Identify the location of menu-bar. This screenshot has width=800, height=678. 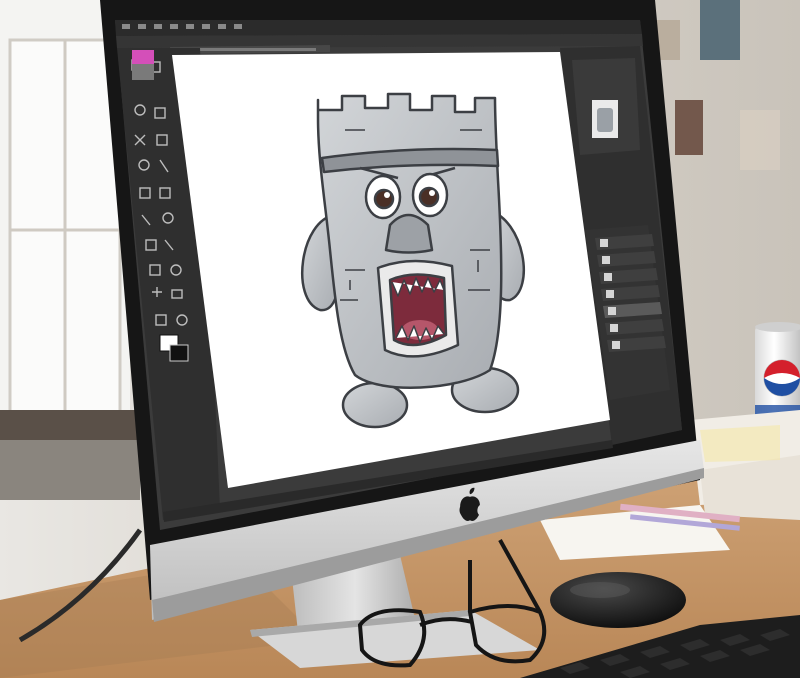
(378, 28).